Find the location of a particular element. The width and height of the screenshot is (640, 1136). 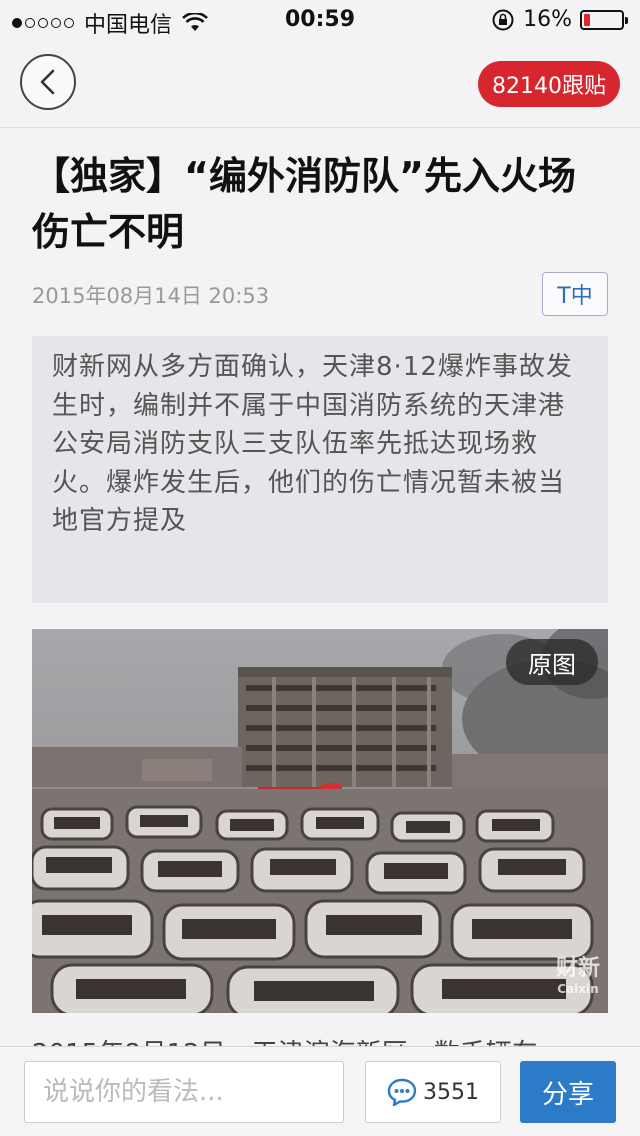

status-bar-right: 16% is located at coordinates (559, 19).